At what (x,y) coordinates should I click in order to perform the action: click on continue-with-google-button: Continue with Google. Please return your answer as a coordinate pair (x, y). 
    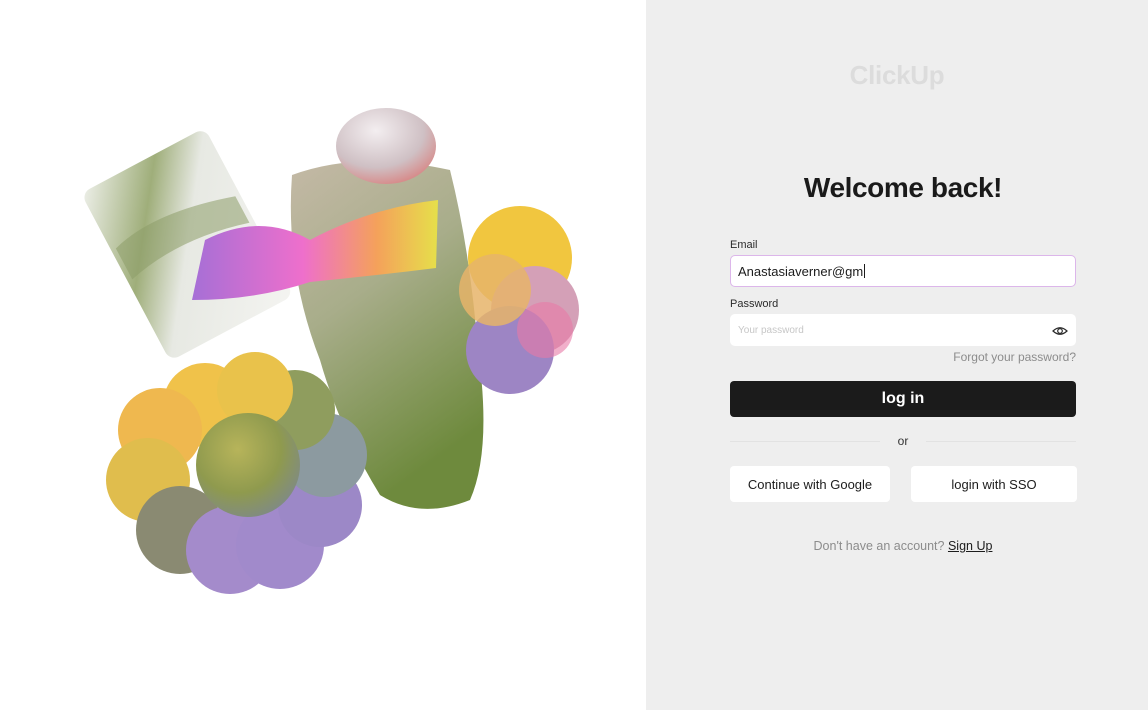
    Looking at the image, I should click on (810, 484).